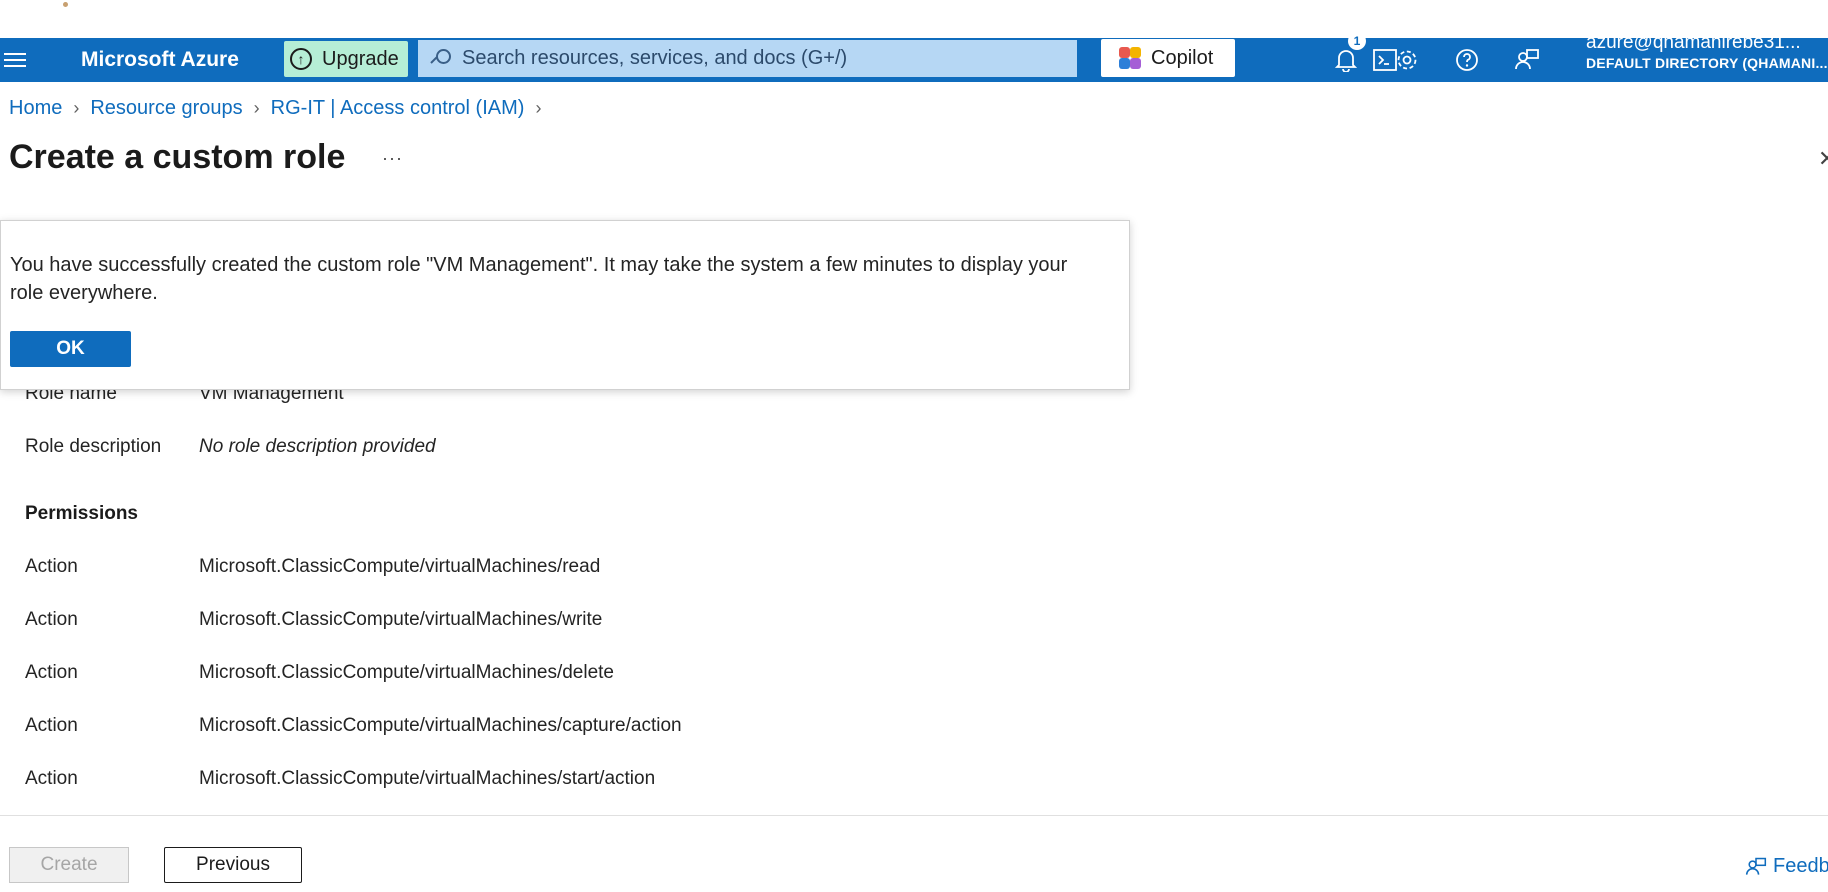 The width and height of the screenshot is (1828, 892). Describe the element at coordinates (1130, 58) in the screenshot. I see `copilot-icon` at that location.